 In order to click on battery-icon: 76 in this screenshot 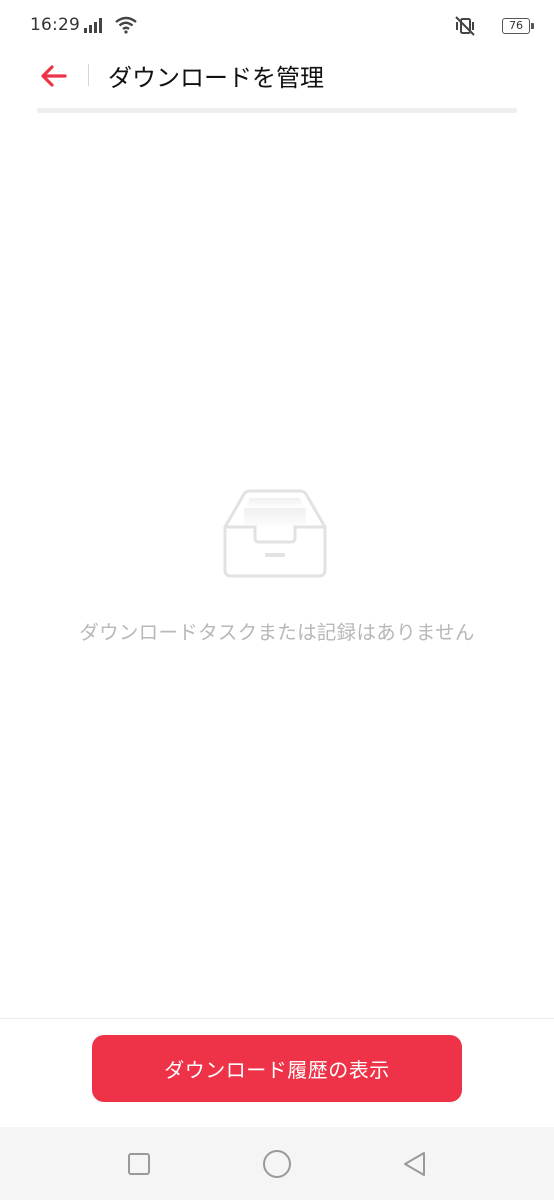, I will do `click(518, 26)`.